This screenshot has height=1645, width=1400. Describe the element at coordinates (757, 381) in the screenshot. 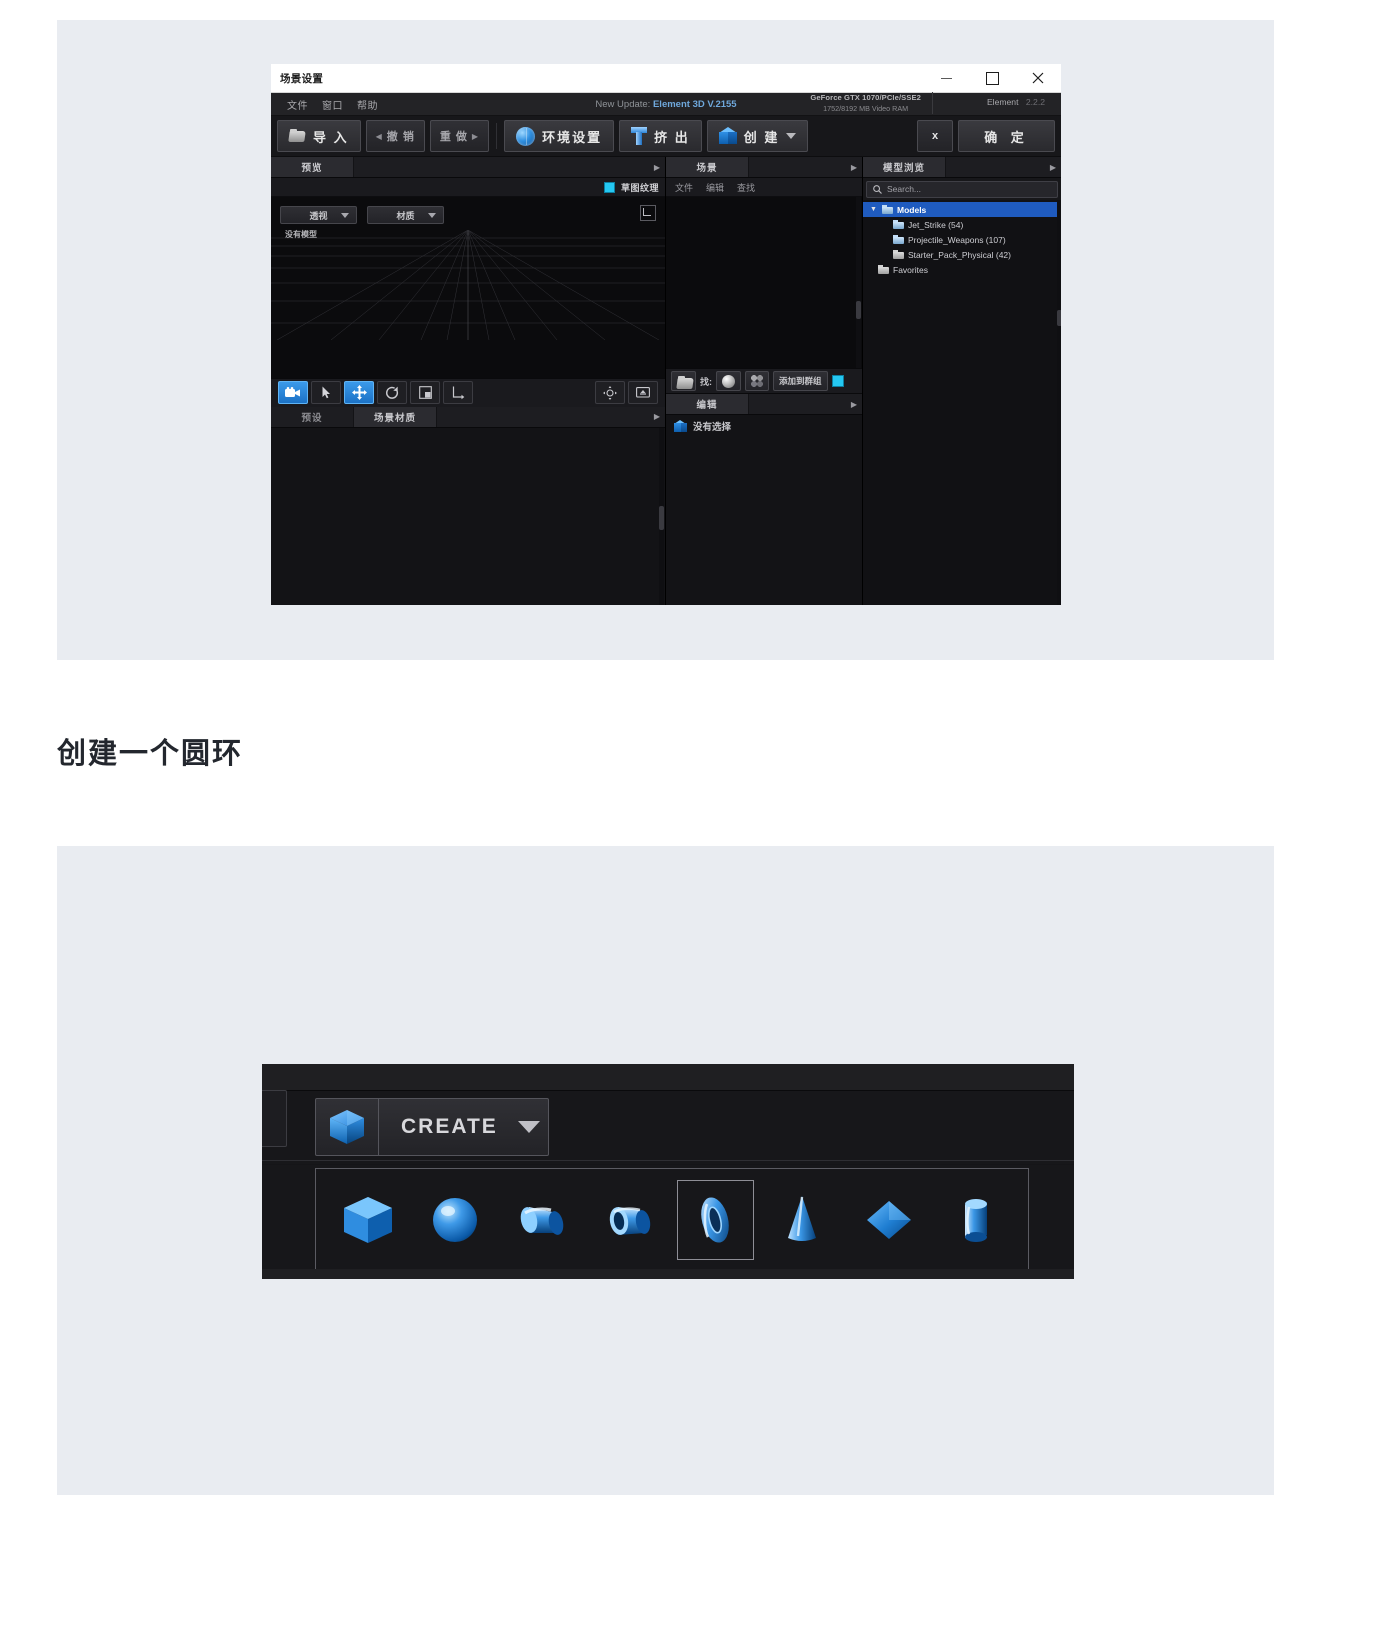

I see `polygon-preview-button` at that location.